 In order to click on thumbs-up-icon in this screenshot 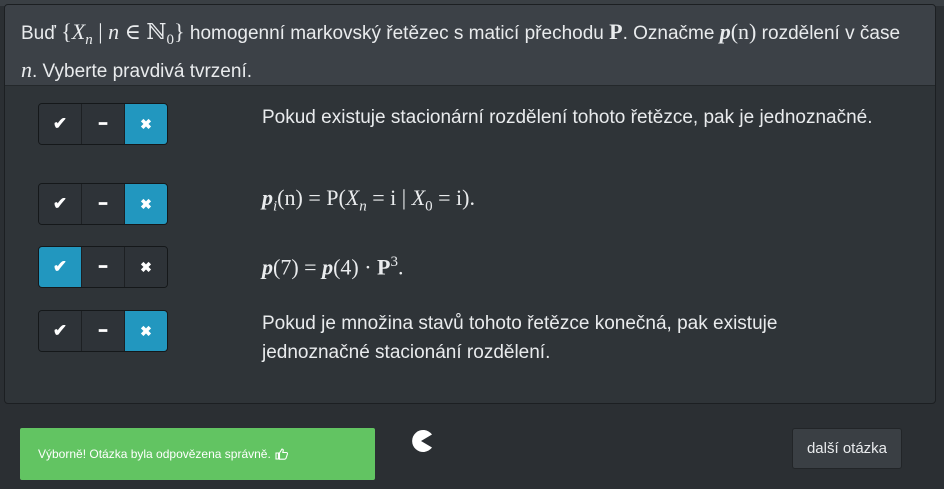, I will do `click(281, 454)`.